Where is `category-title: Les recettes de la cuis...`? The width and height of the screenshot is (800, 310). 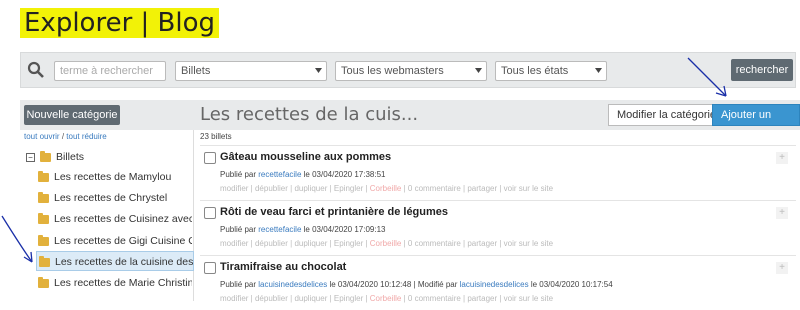
category-title: Les recettes de la cuis... is located at coordinates (309, 114).